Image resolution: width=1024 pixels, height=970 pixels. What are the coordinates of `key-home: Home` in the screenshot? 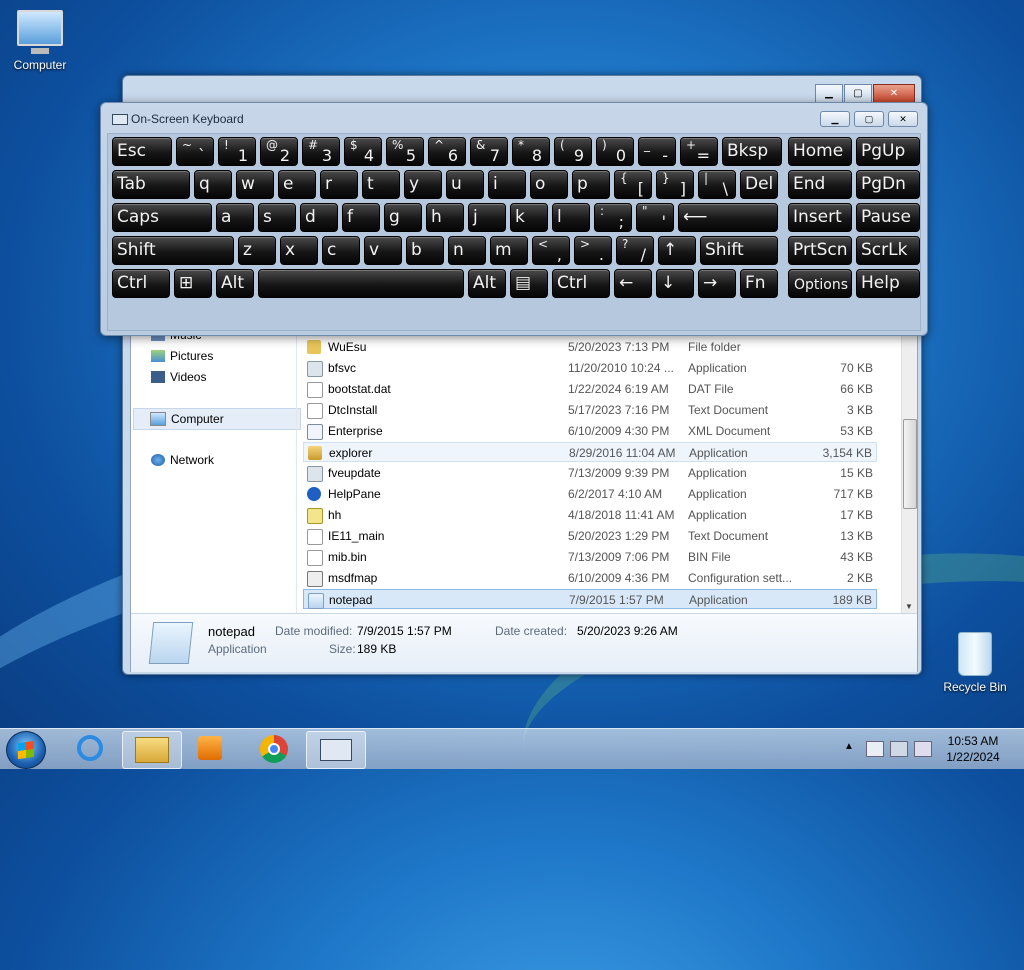 It's located at (820, 151).